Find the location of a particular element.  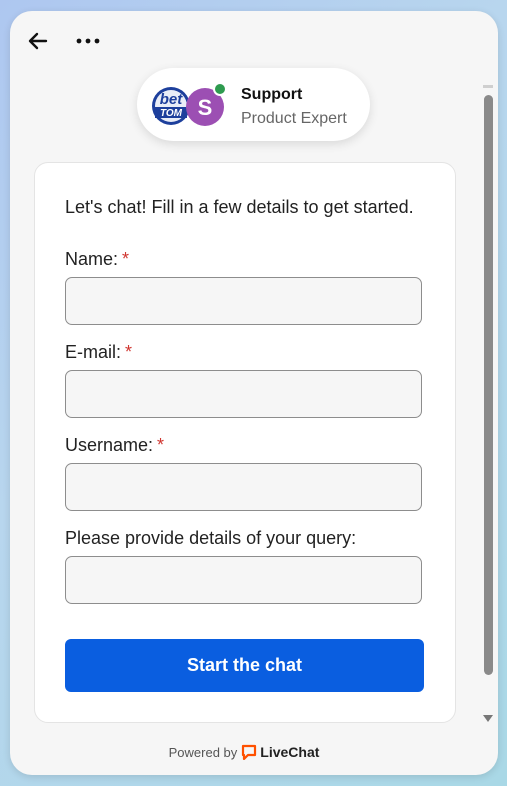

agent-avatar-group: bet TOM S is located at coordinates (190, 106).